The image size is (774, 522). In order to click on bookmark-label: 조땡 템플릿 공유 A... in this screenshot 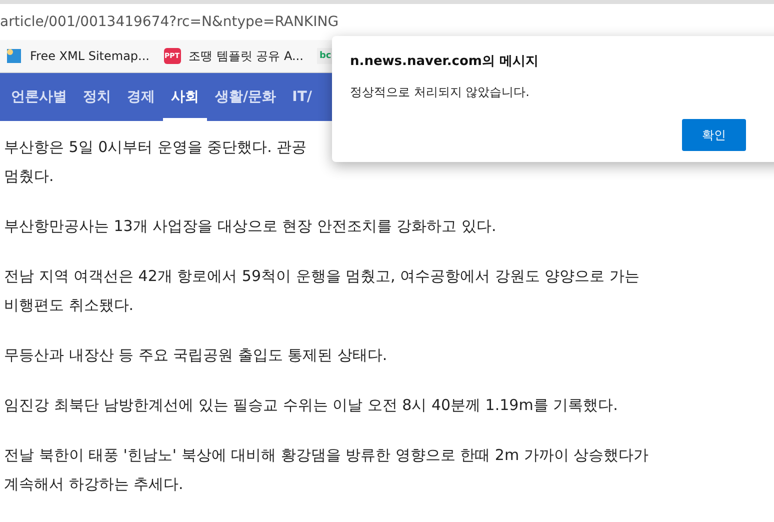, I will do `click(246, 56)`.